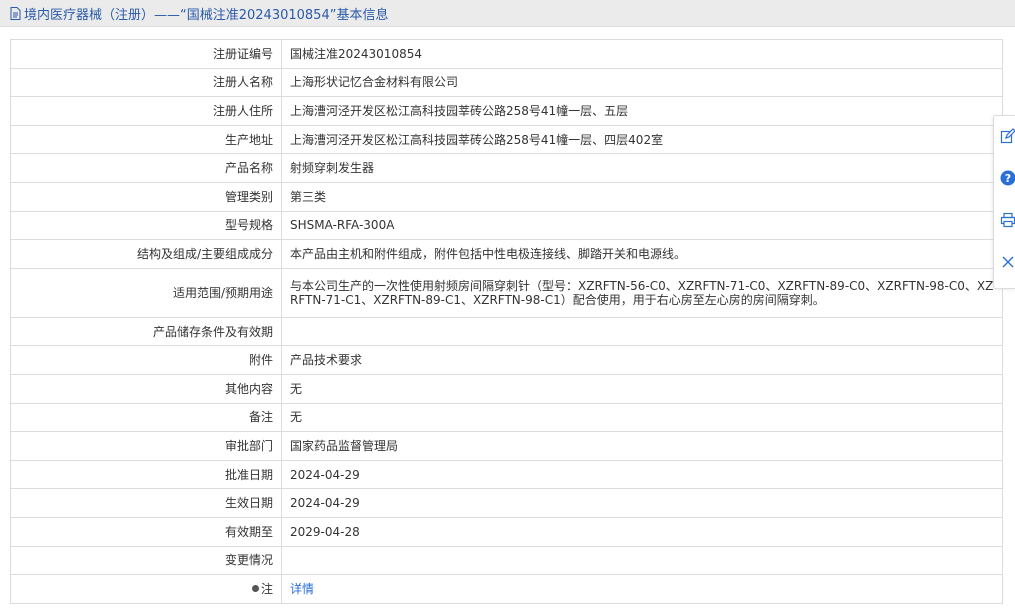 This screenshot has height=614, width=1015. What do you see at coordinates (642, 82) in the screenshot?
I see `row-value: 上海形状记忆合金材料有限公司` at bounding box center [642, 82].